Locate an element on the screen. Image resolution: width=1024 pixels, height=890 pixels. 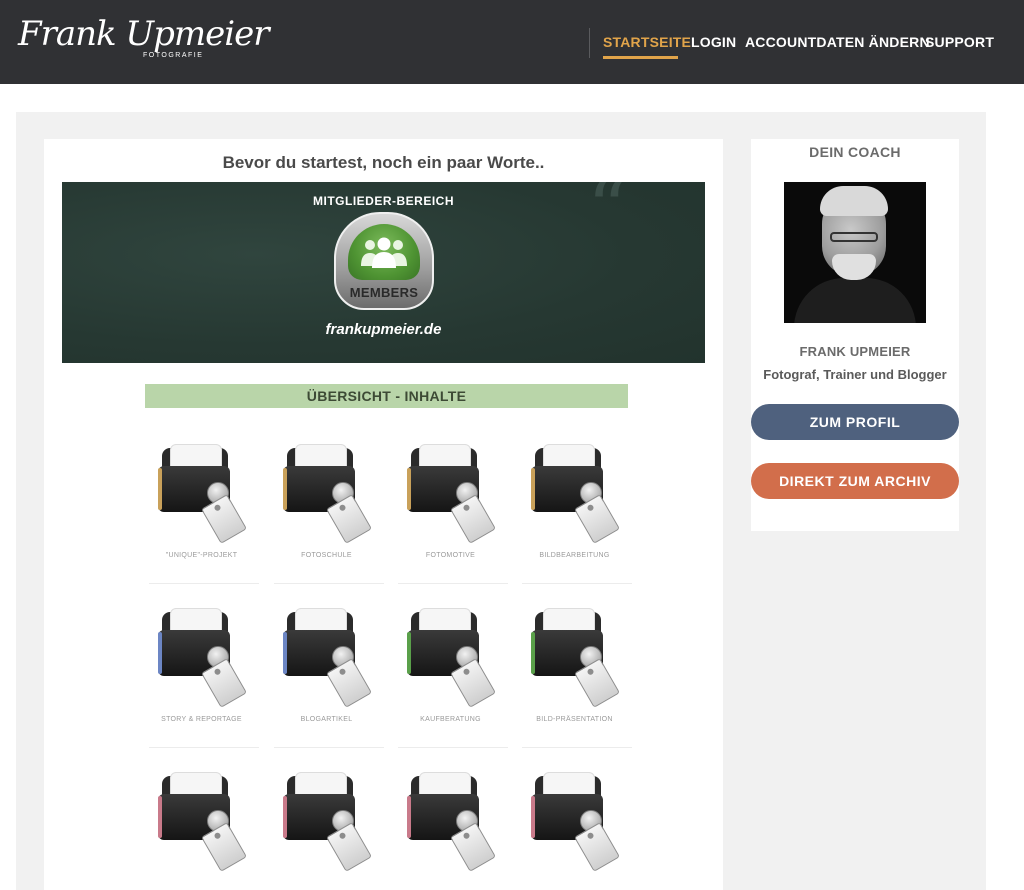
nav-item-support: SUPPORT is located at coordinates (959, 42).